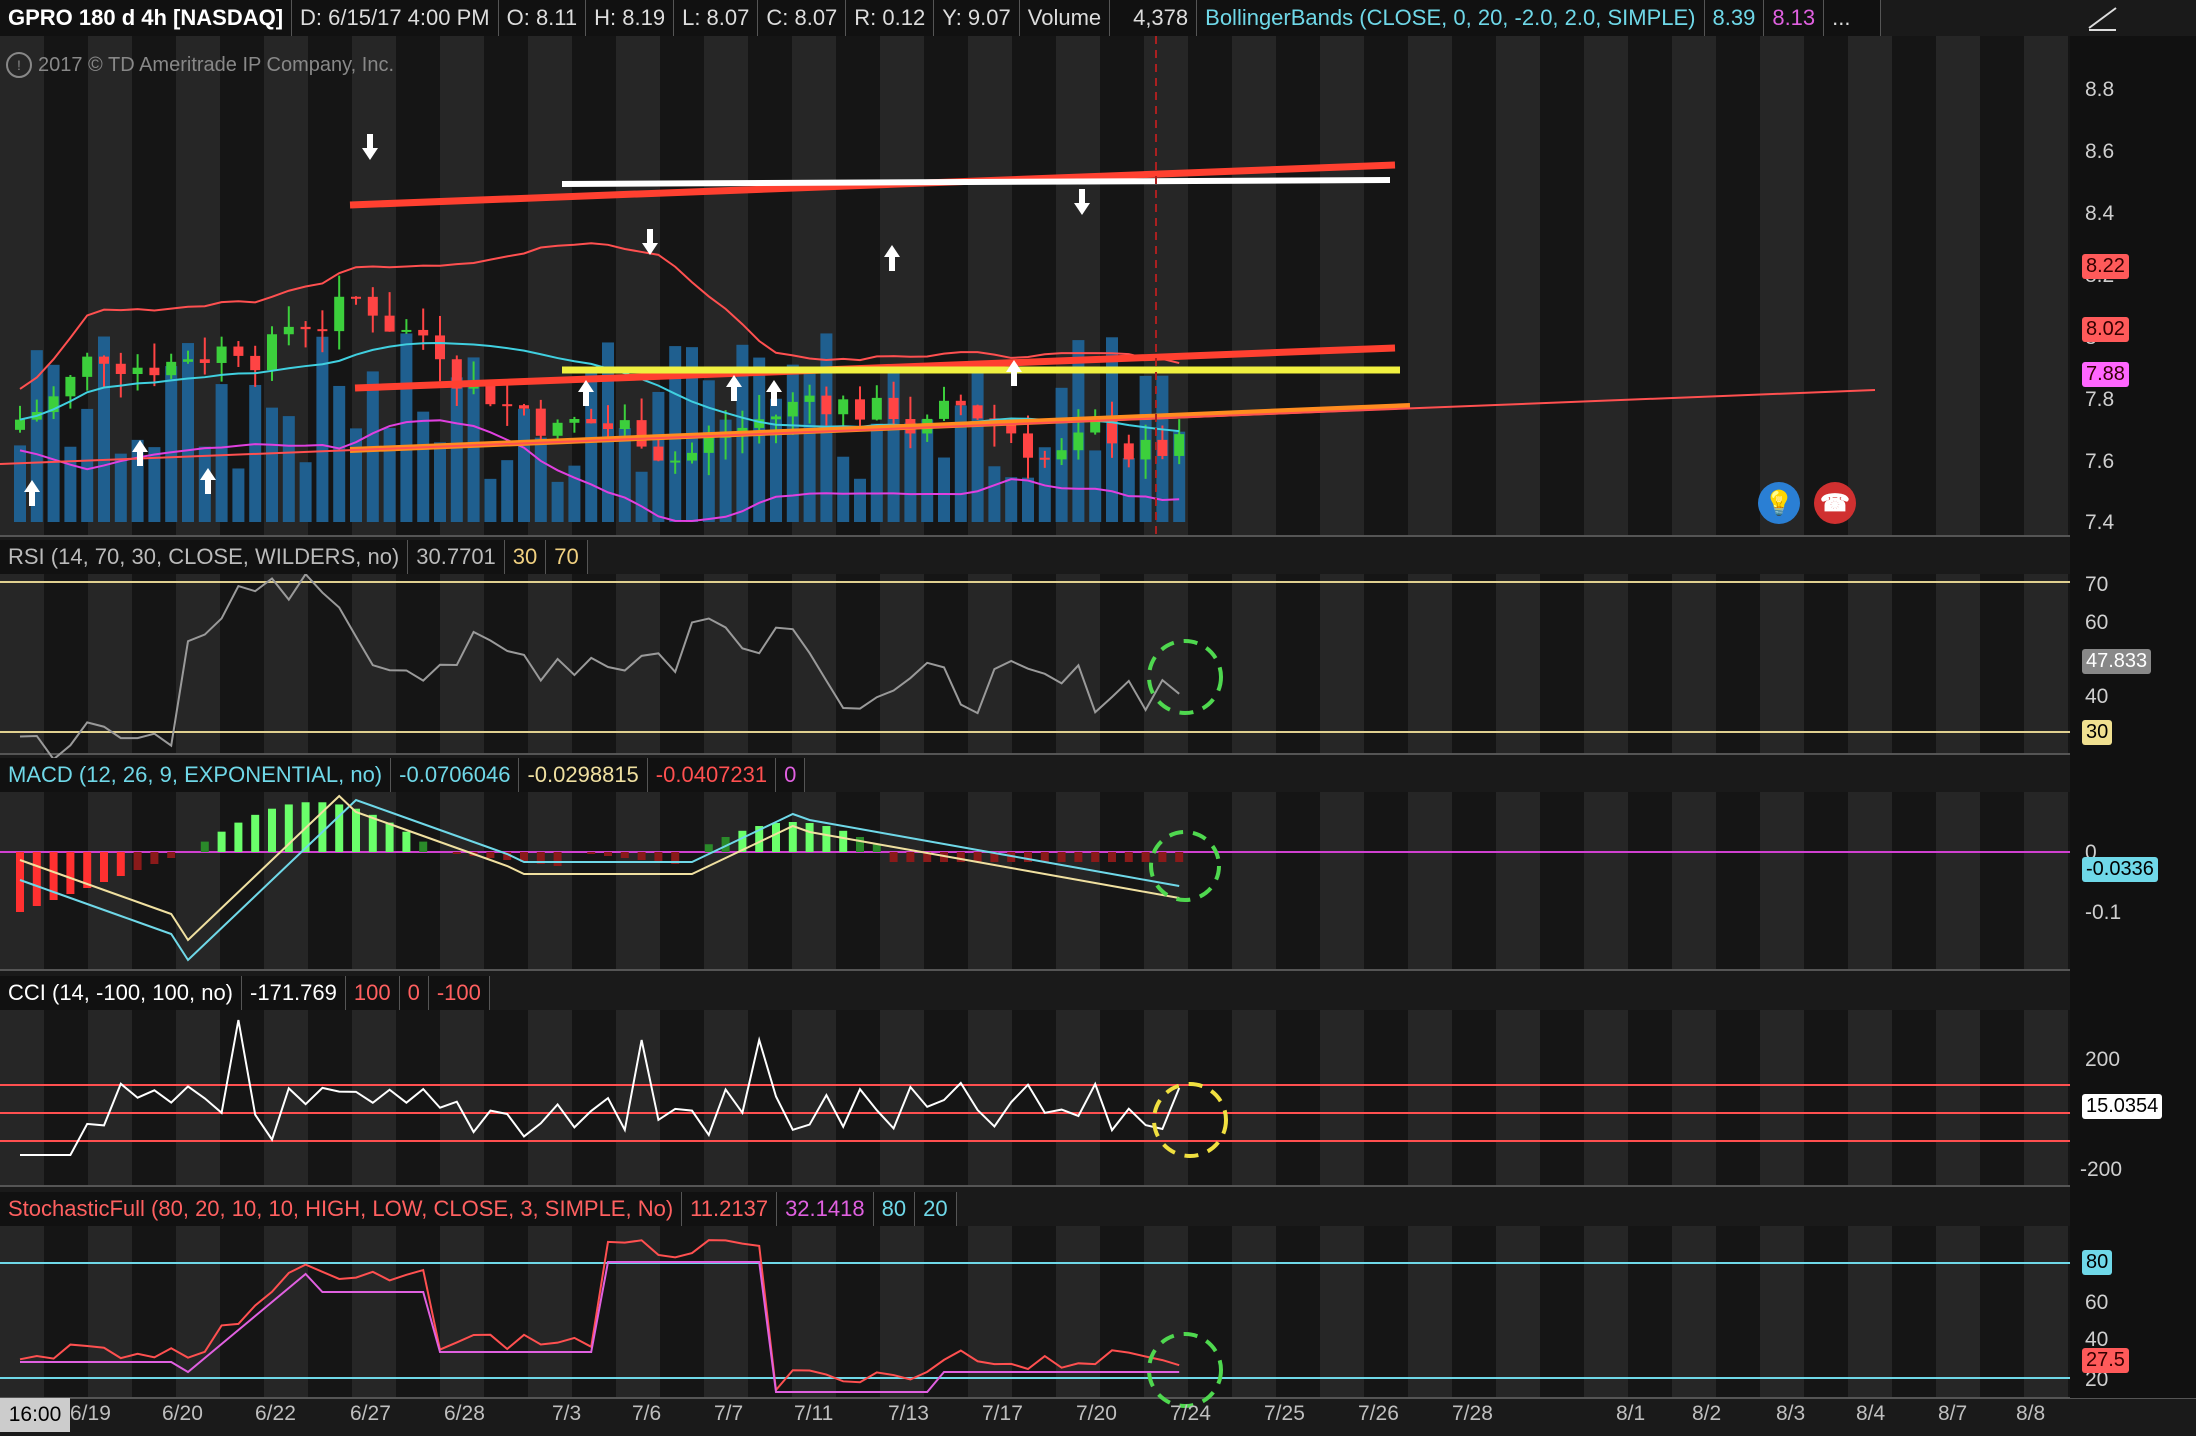 The height and width of the screenshot is (1436, 2196). I want to click on stoch-ob-tag: 80, so click(2097, 1262).